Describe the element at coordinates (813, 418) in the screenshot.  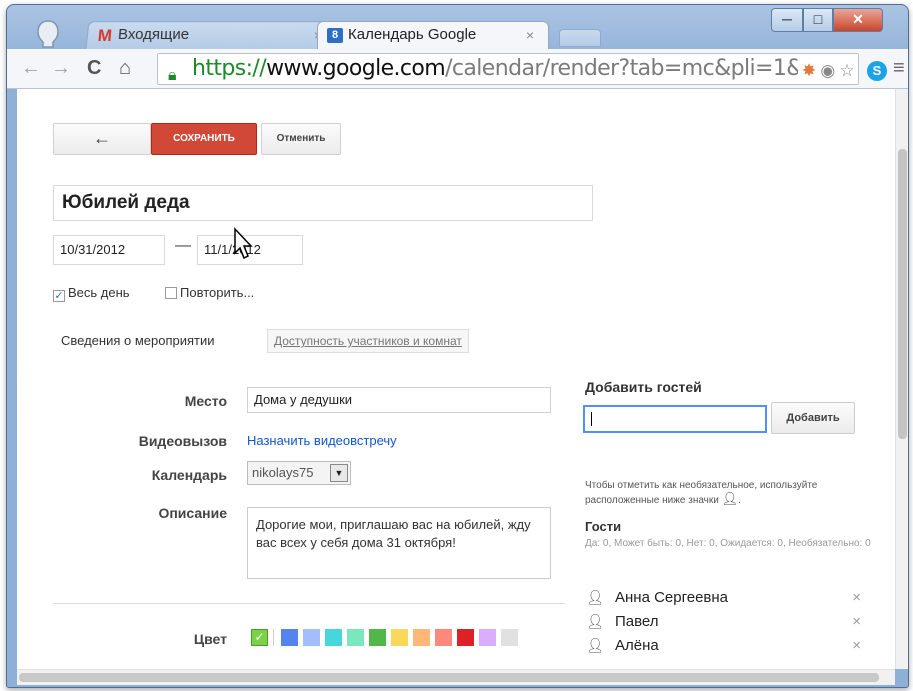
I see `add-guest-button: Добавить` at that location.